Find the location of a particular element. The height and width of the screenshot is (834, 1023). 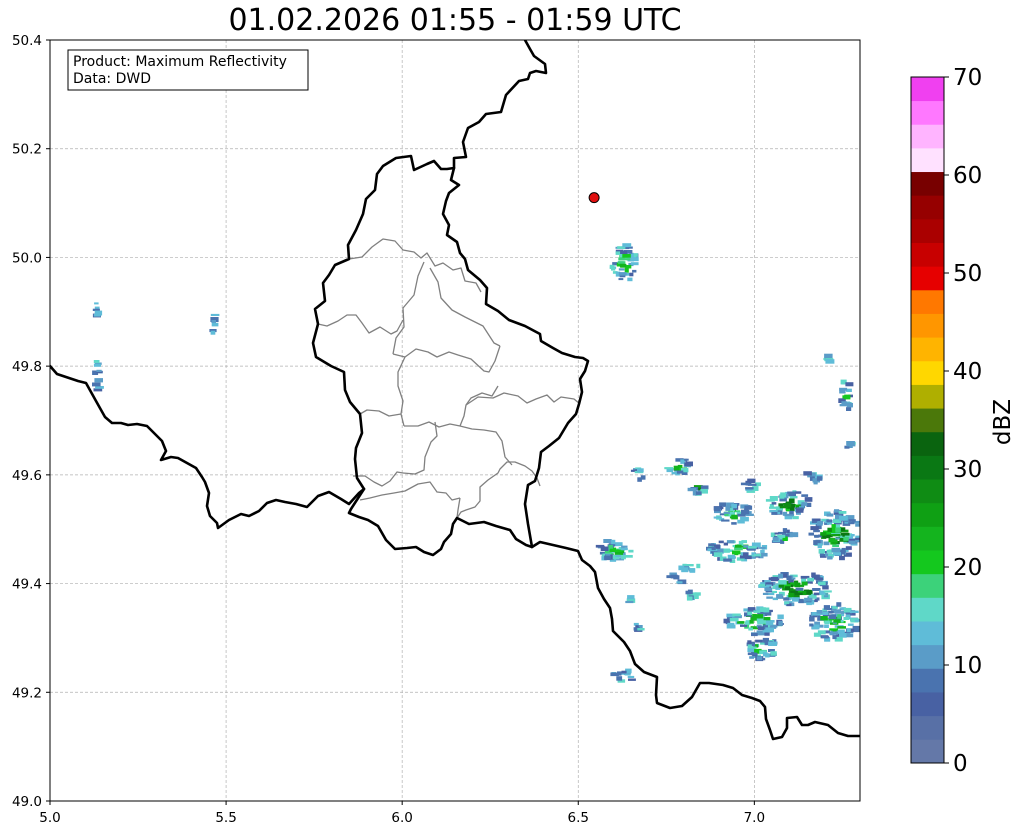

info-product: Product: Maximum Reflectivity is located at coordinates (180, 62).